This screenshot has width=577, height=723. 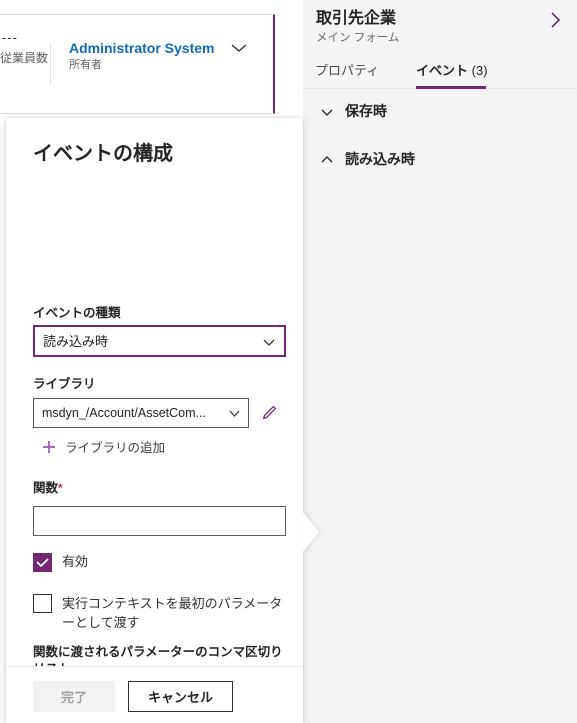 I want to click on section-on-save-label: 保存時, so click(x=366, y=111).